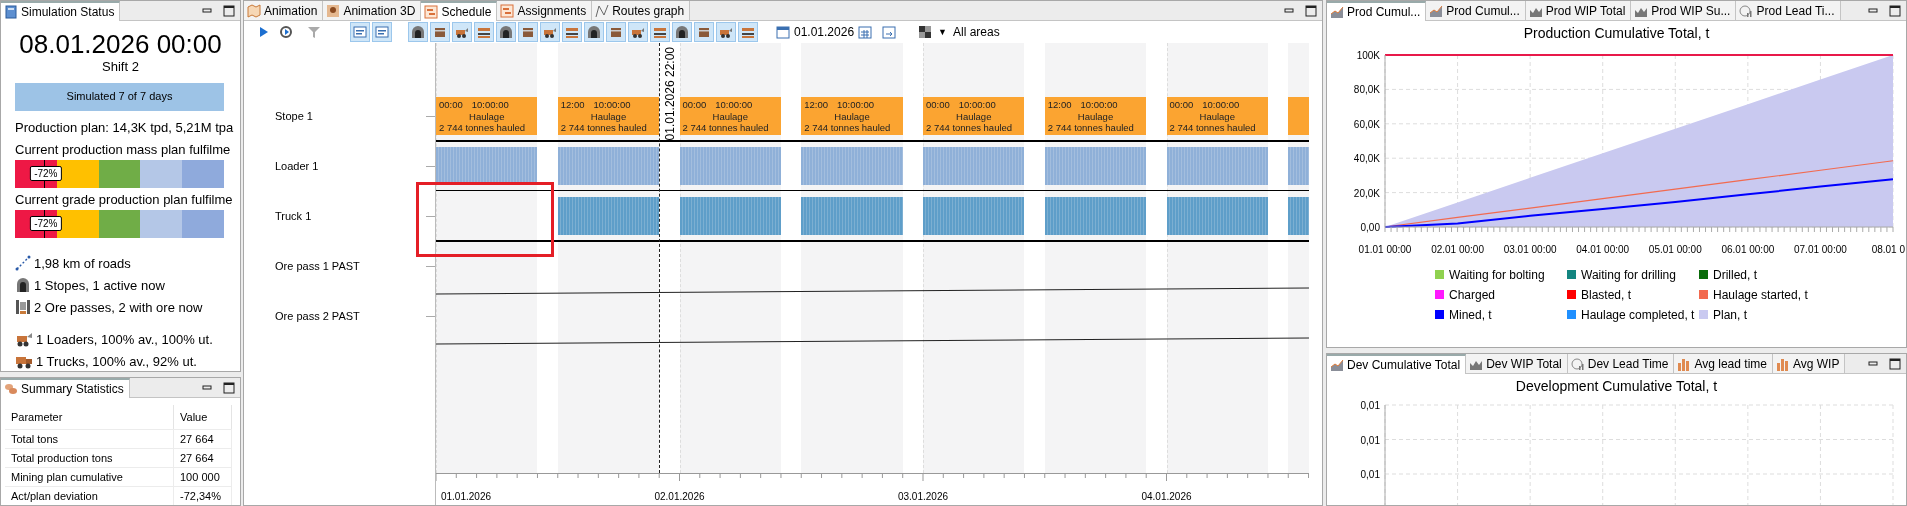 Image resolution: width=1907 pixels, height=506 pixels. I want to click on view-tab: Dev Lead Time, so click(1621, 363).